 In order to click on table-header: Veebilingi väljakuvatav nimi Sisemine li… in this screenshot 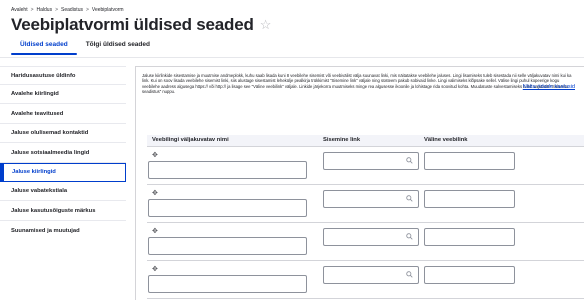, I will do `click(365, 141)`.